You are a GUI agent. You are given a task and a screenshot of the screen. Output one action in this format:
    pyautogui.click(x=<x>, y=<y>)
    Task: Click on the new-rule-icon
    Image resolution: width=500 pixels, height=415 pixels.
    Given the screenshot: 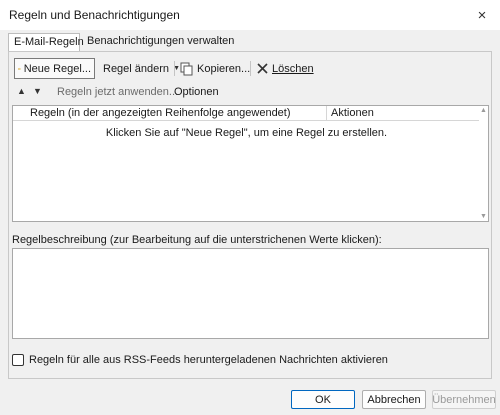 What is the action you would take?
    pyautogui.click(x=19, y=68)
    